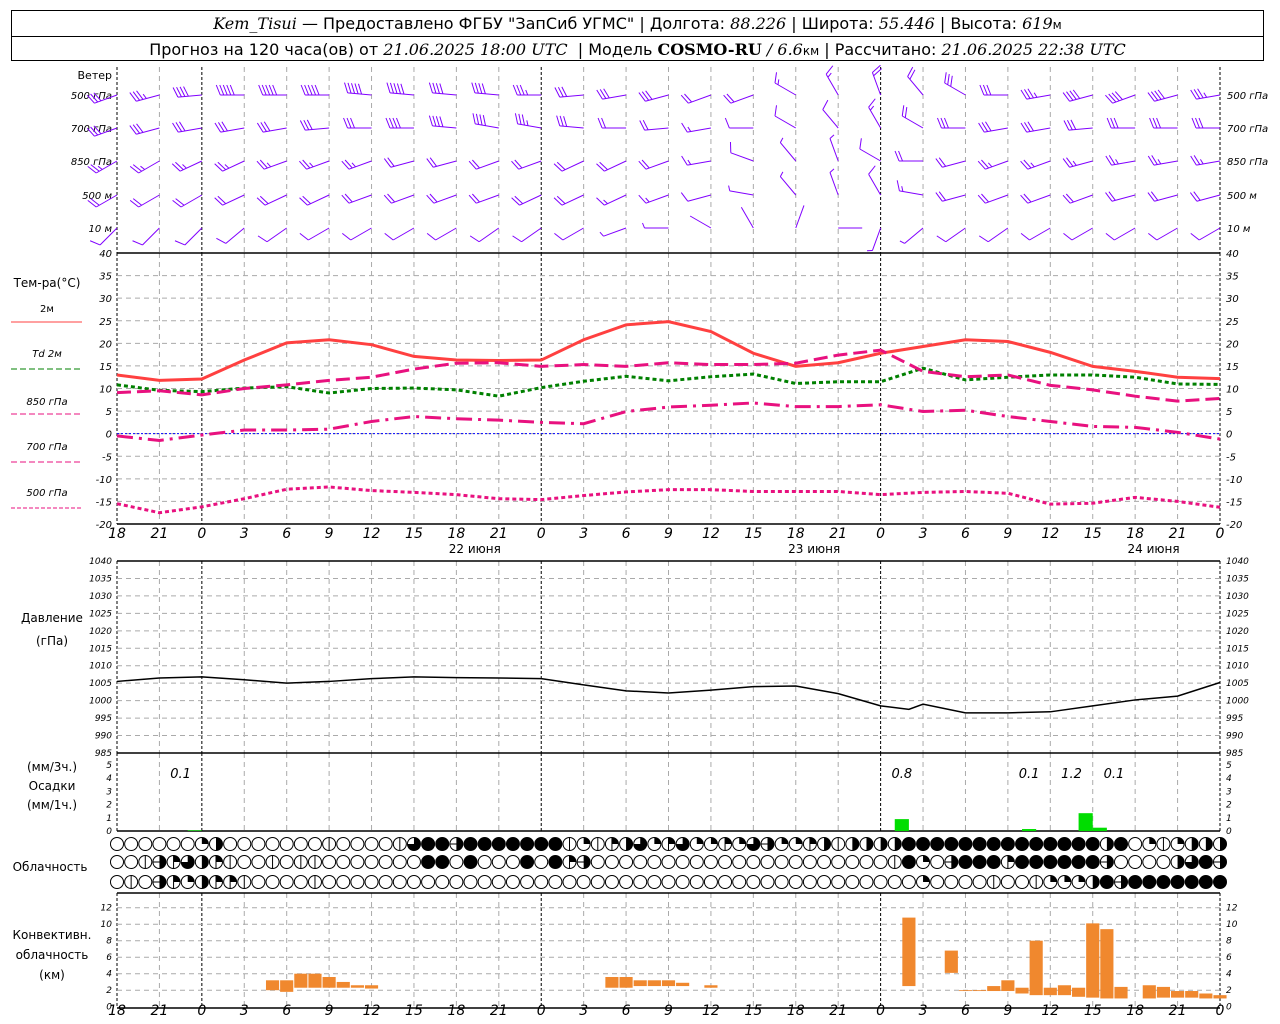 The image size is (1280, 1024). Describe the element at coordinates (109, 991) in the screenshot. I see `conv-tick-label: 2` at that location.